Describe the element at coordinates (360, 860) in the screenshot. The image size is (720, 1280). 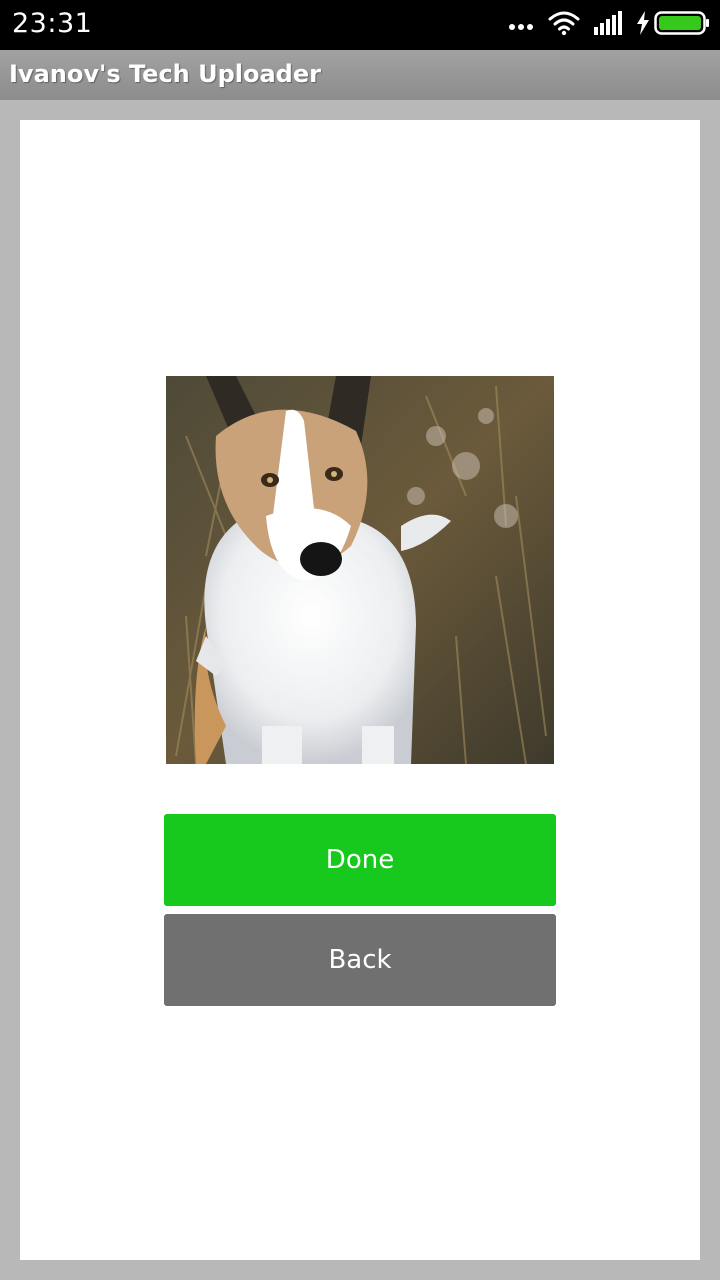
I see `done-button: Done` at that location.